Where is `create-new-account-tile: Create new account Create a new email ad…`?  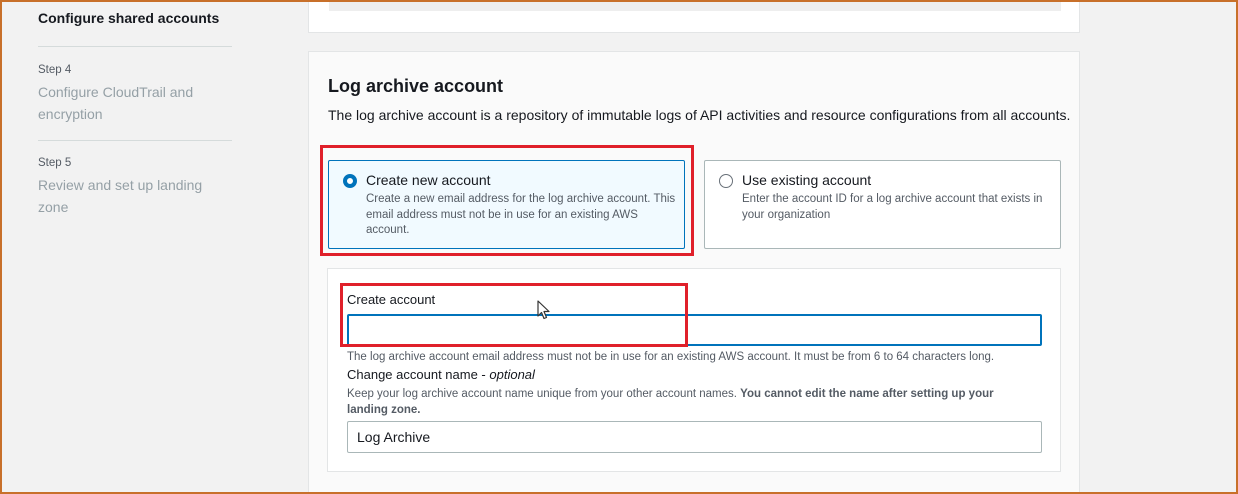
create-new-account-tile: Create new account Create a new email ad… is located at coordinates (506, 204).